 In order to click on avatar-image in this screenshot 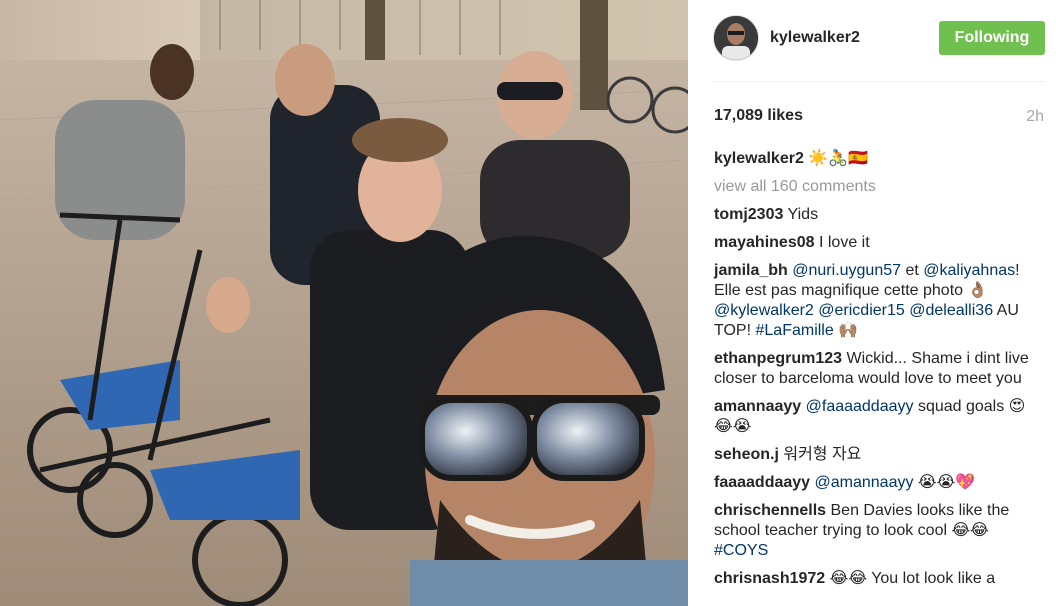, I will do `click(736, 38)`.